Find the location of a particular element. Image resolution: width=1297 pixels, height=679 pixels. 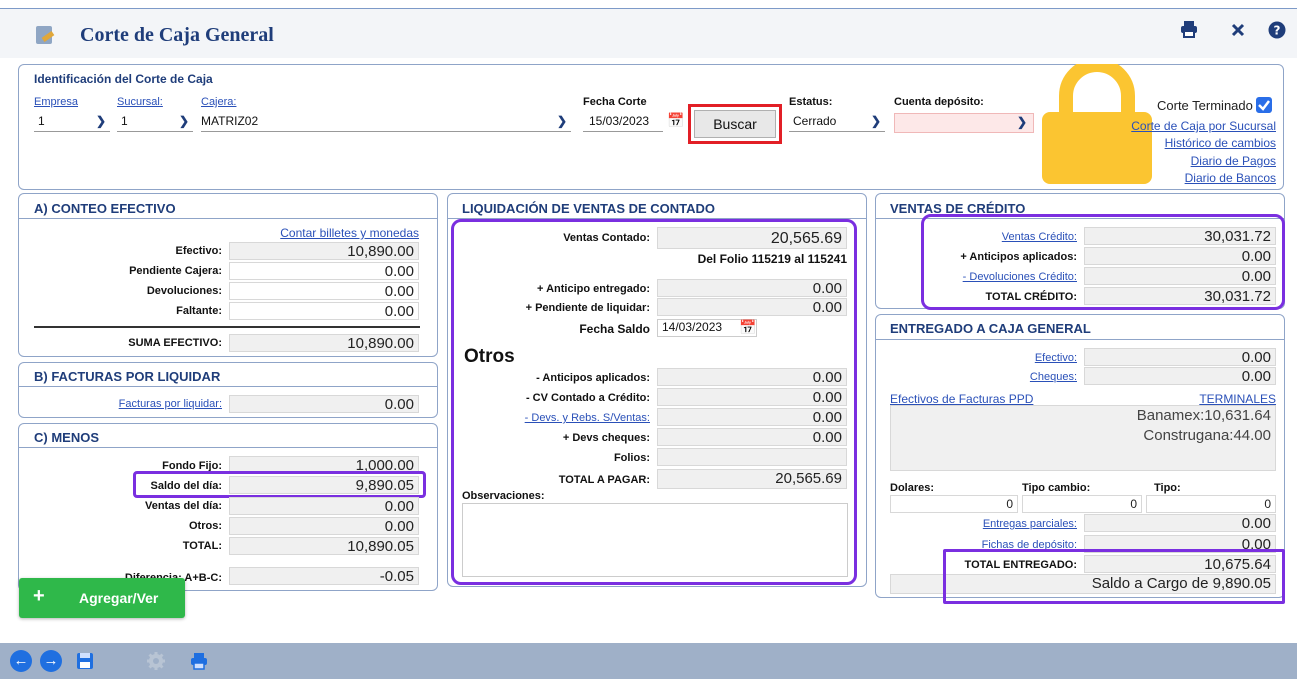

sucursal-select: 1 ❯ is located at coordinates (155, 123).